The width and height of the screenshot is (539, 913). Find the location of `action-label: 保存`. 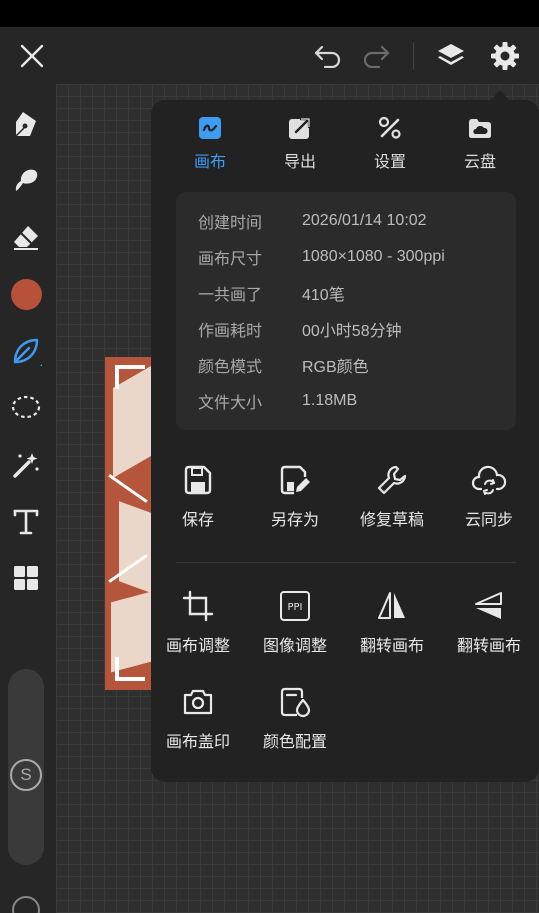

action-label: 保存 is located at coordinates (197, 520).